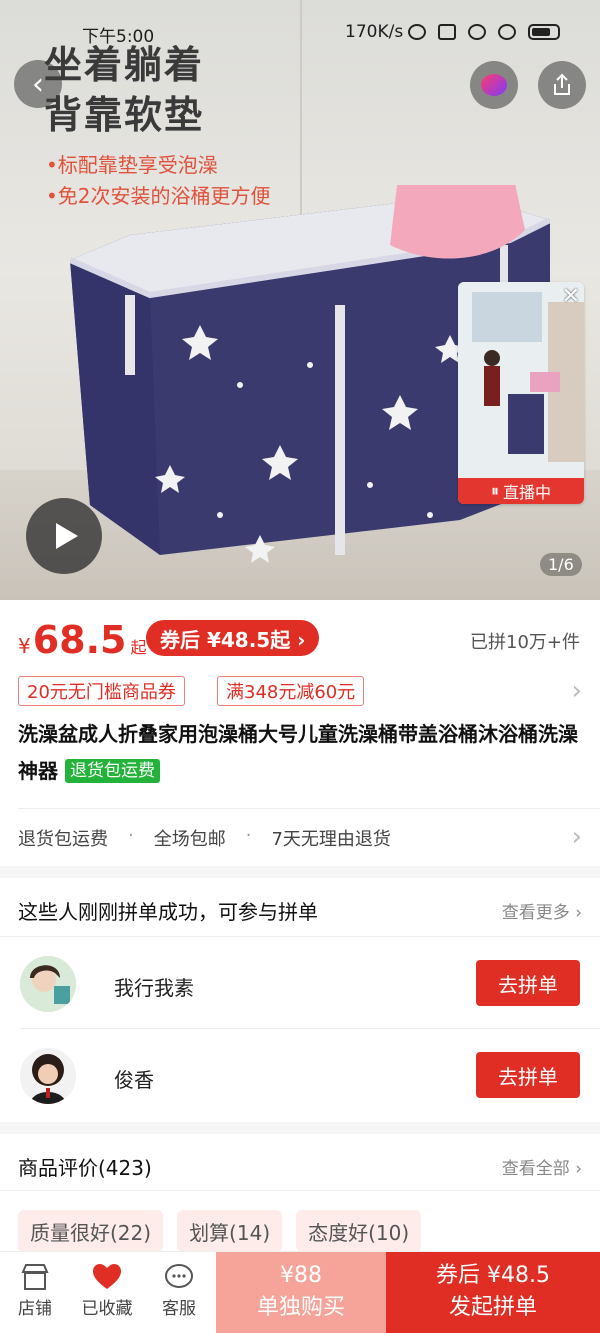 The height and width of the screenshot is (1333, 600). Describe the element at coordinates (298, 753) in the screenshot. I see `product-title: 洗澡盆成人折叠家用泡澡桶大号儿童洗澡桶带盖浴桶沐浴桶洗澡神器 退货包运费` at that location.